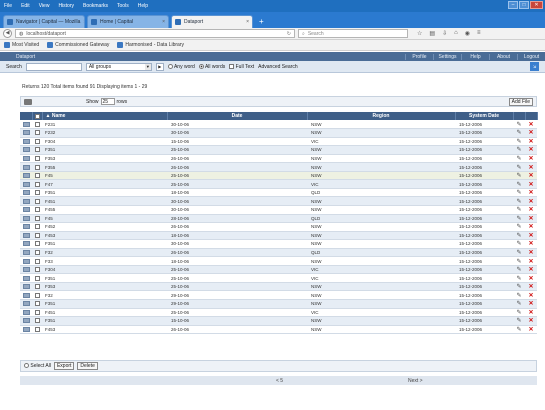 The image size is (545, 410). Describe the element at coordinates (278, 167) in the screenshot. I see `table-row: F355 26-10-06 NSW 15-12-2006 ✎ ✕` at that location.